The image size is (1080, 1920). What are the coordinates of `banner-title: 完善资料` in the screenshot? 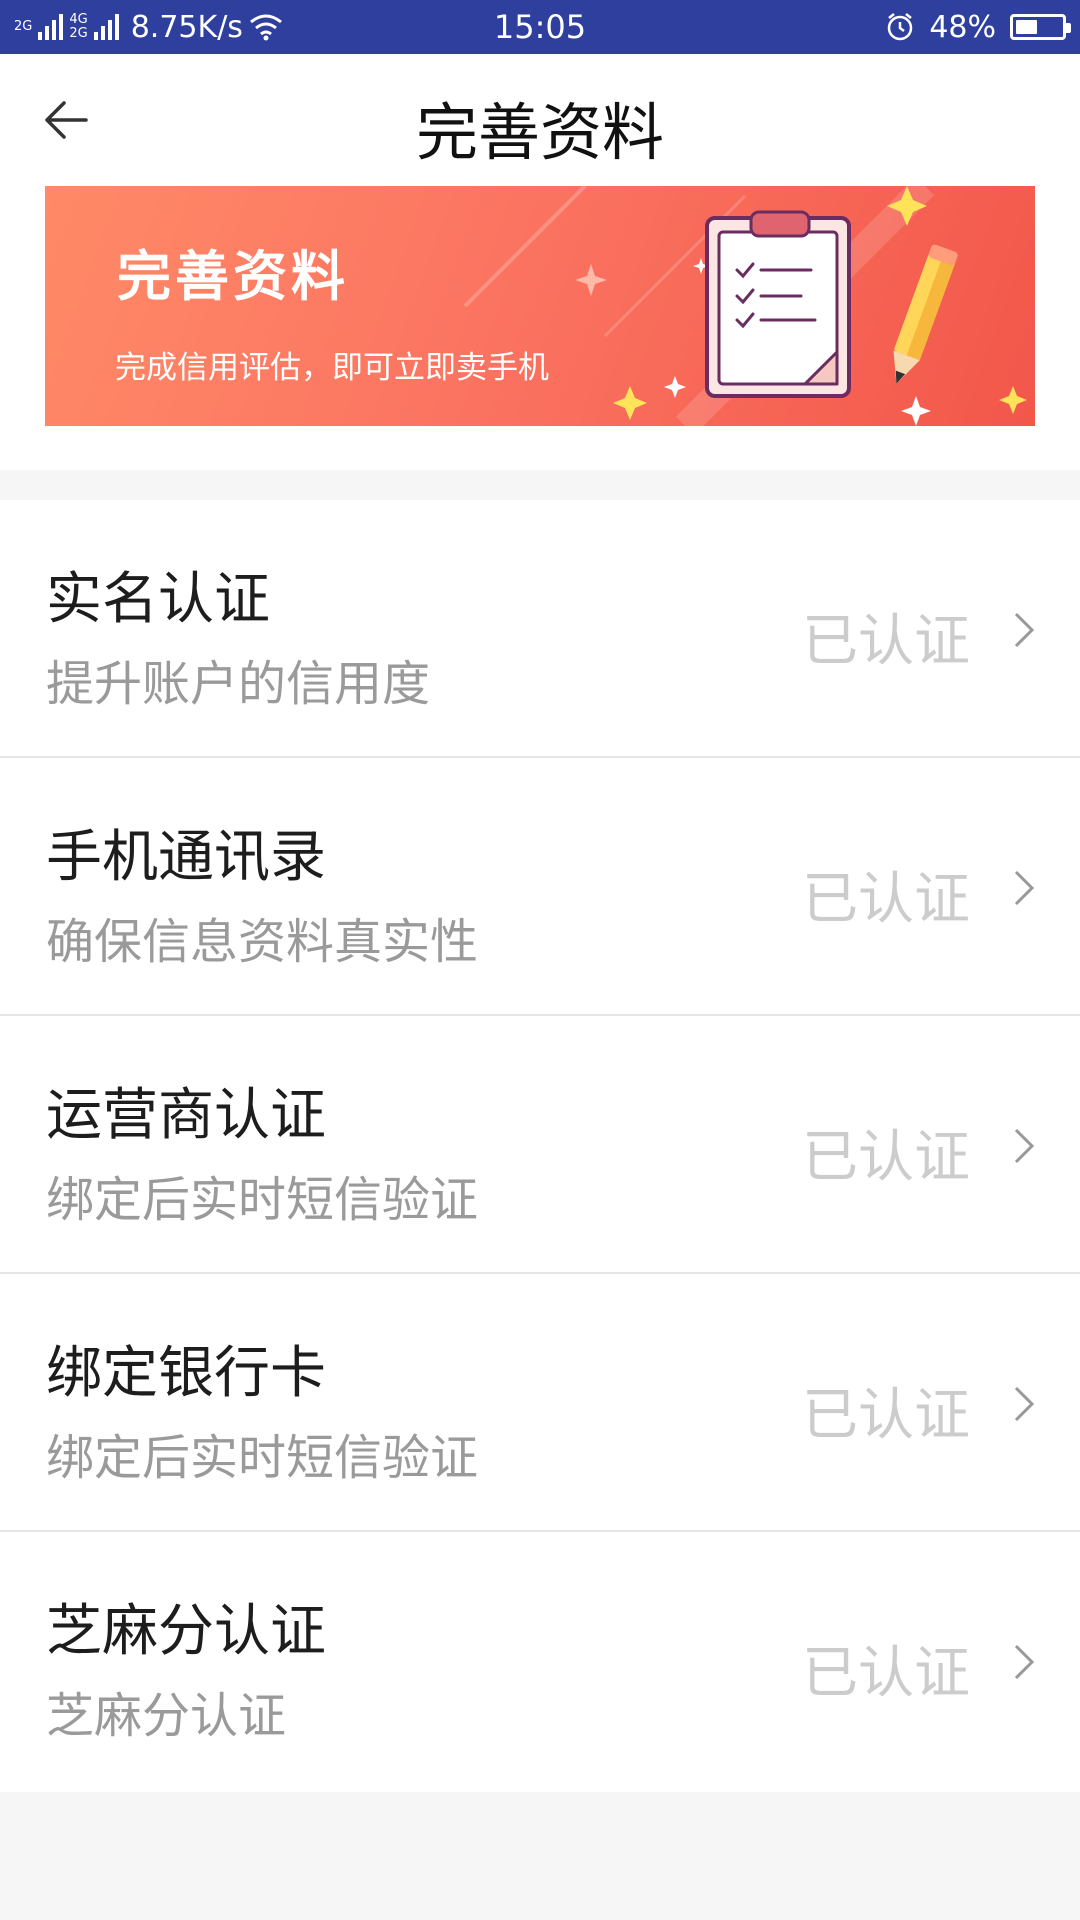 It's located at (233, 276).